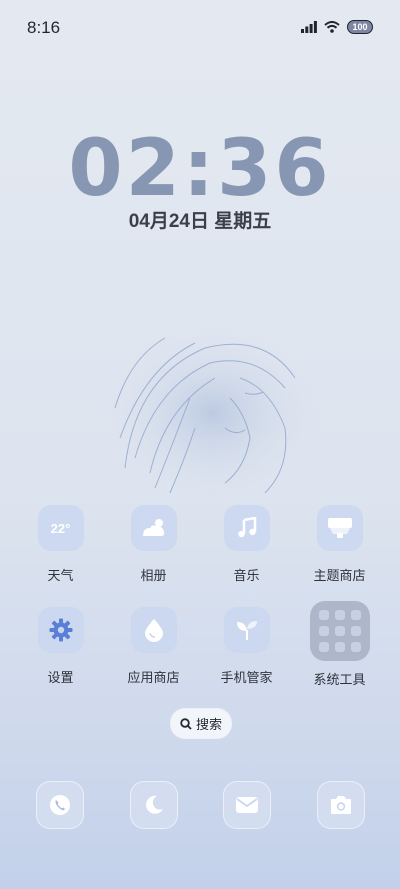 The image size is (400, 889). I want to click on moon-icon, so click(154, 804).